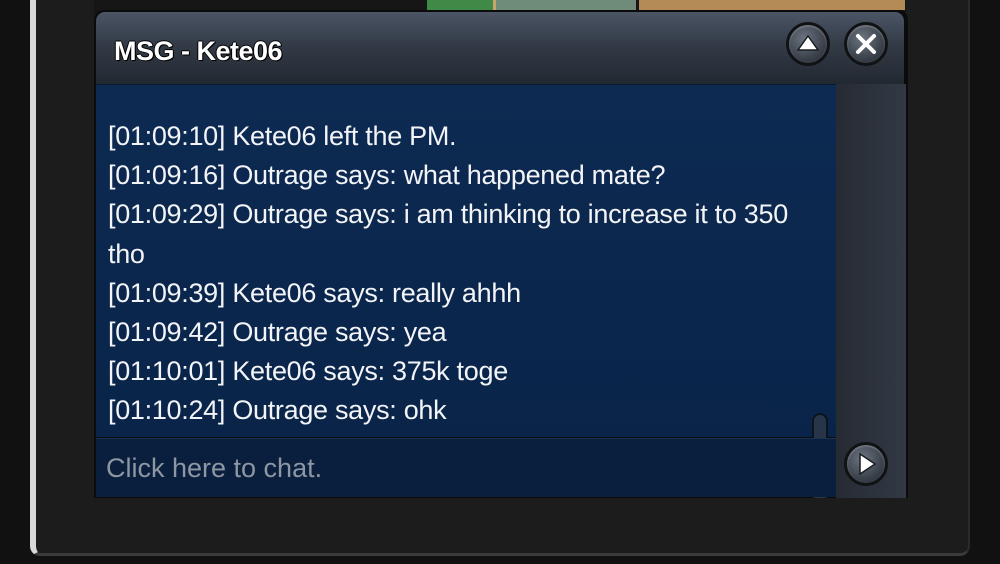 This screenshot has width=1000, height=564. I want to click on close-icon, so click(866, 44).